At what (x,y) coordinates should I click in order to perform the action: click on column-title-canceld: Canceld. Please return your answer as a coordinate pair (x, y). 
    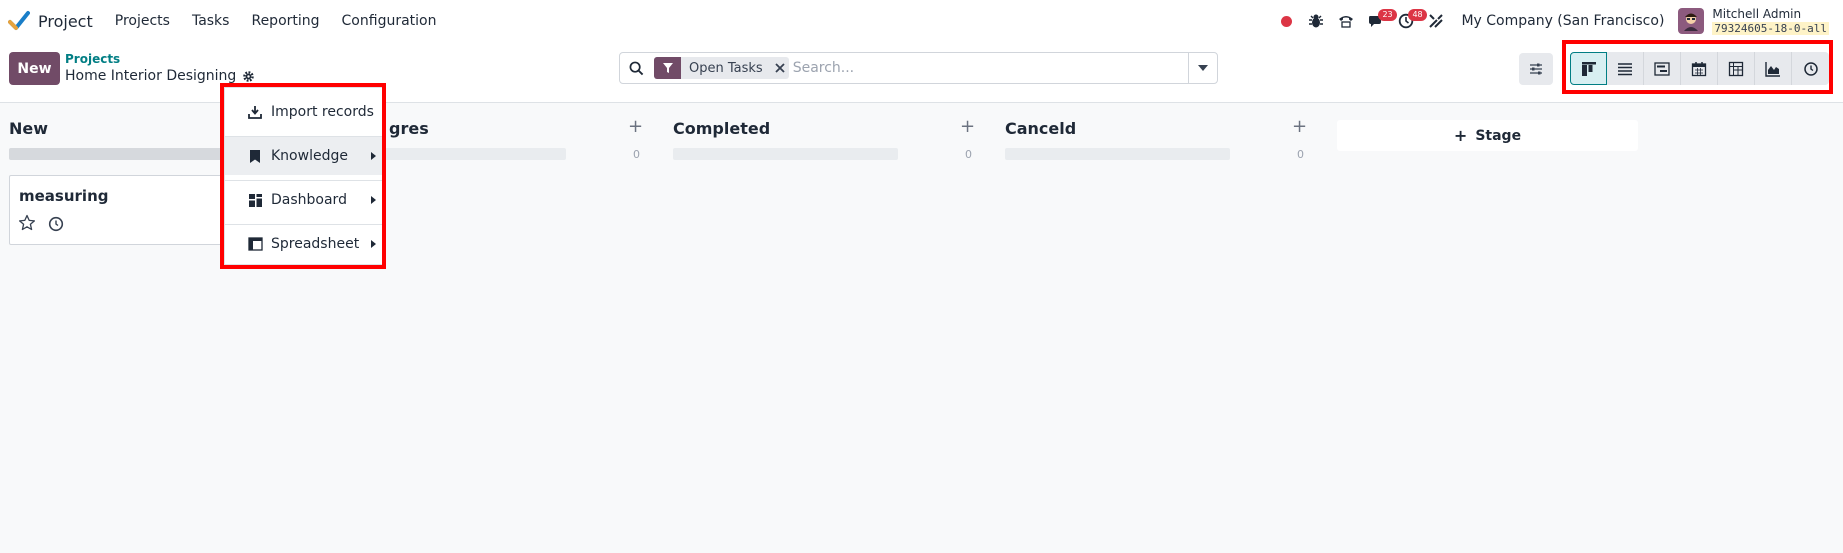
    Looking at the image, I should click on (1041, 128).